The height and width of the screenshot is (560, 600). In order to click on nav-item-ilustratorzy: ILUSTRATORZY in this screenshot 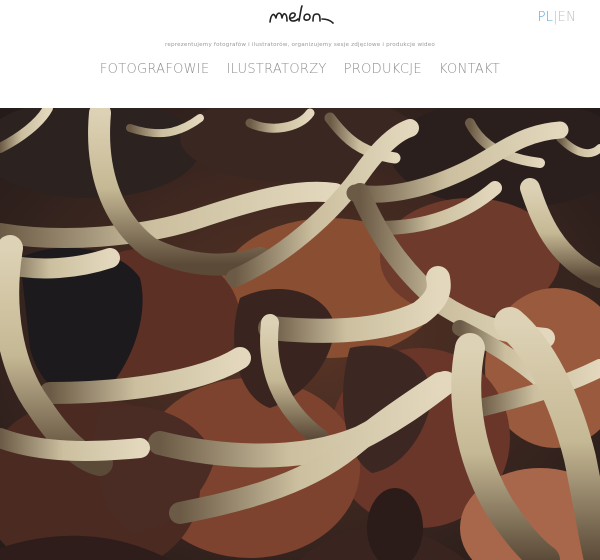, I will do `click(276, 69)`.